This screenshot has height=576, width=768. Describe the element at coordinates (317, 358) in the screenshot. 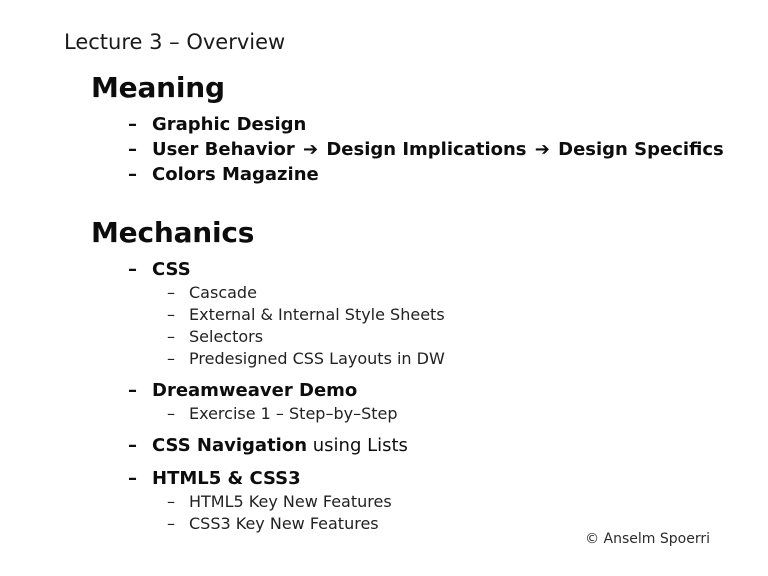

I see `bullet-label: Predesigned CSS Layouts in DW` at that location.